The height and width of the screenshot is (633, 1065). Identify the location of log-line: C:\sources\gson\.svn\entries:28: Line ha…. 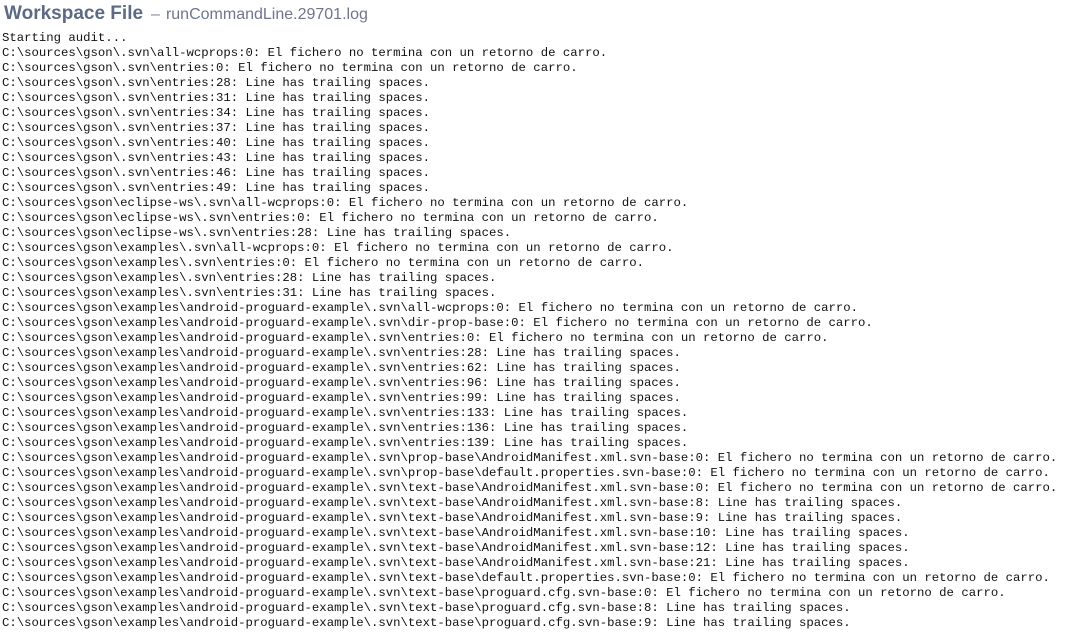
(216, 83).